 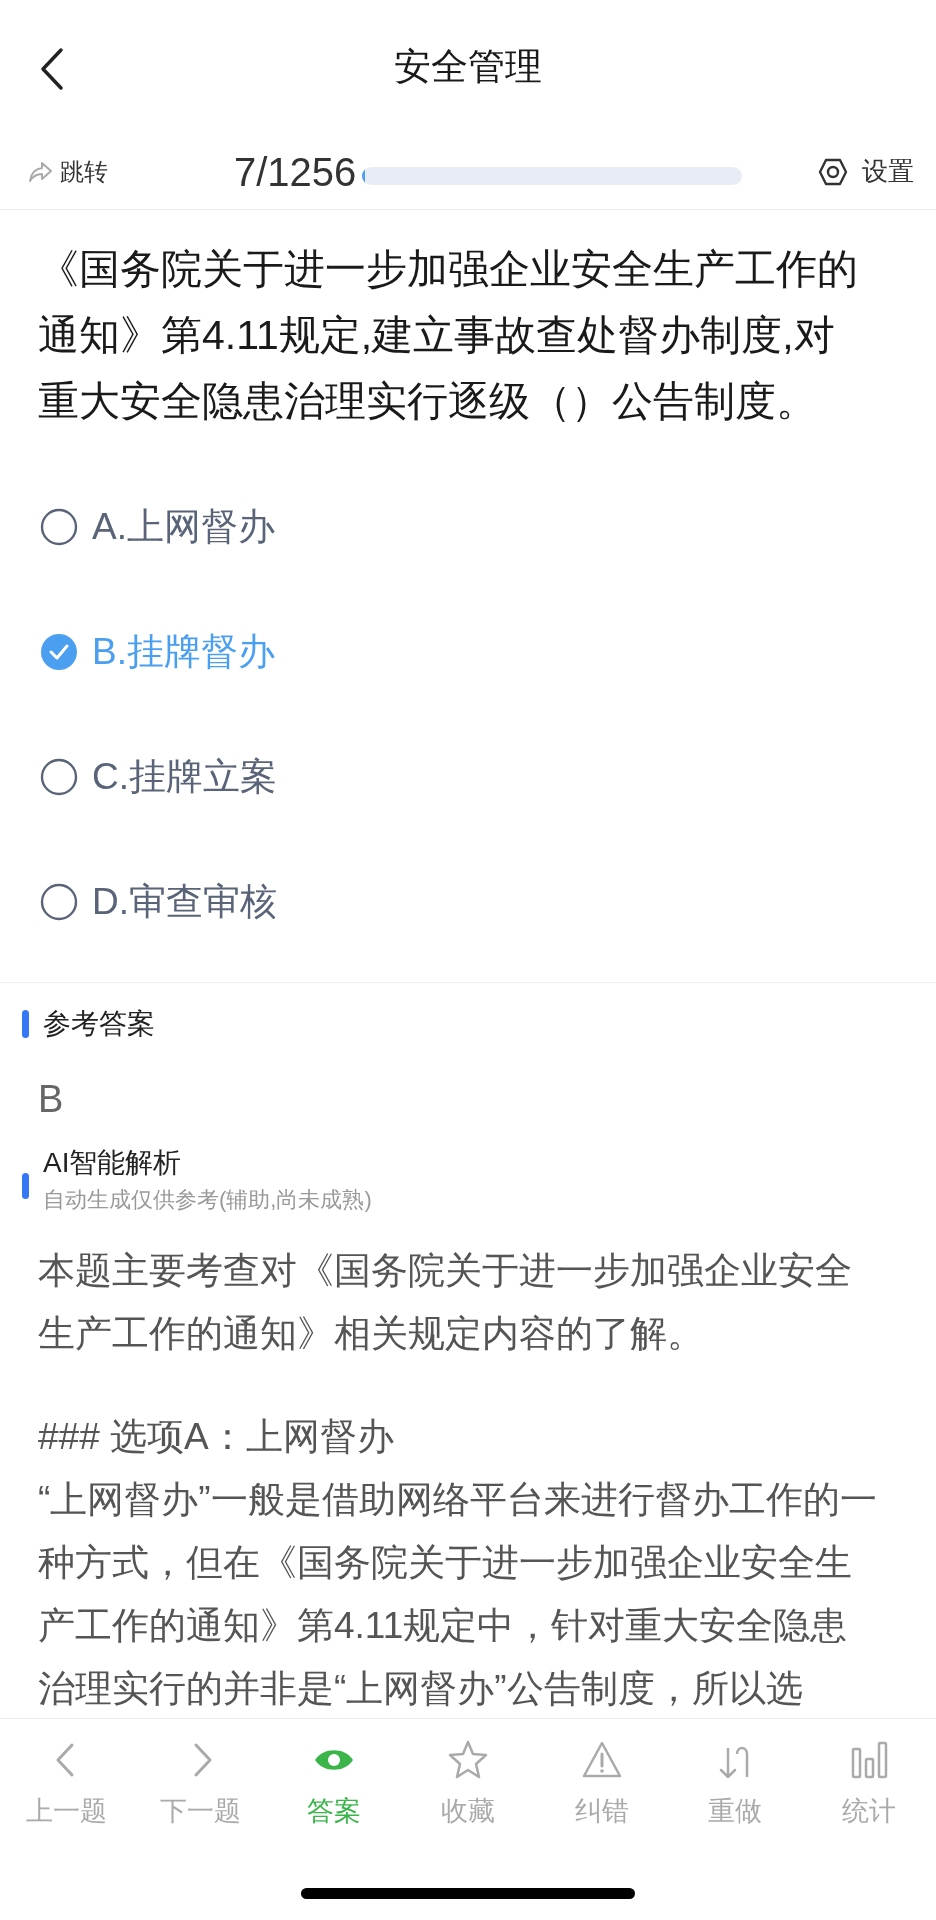 What do you see at coordinates (118, 171) in the screenshot?
I see `jump-button: 跳转` at bounding box center [118, 171].